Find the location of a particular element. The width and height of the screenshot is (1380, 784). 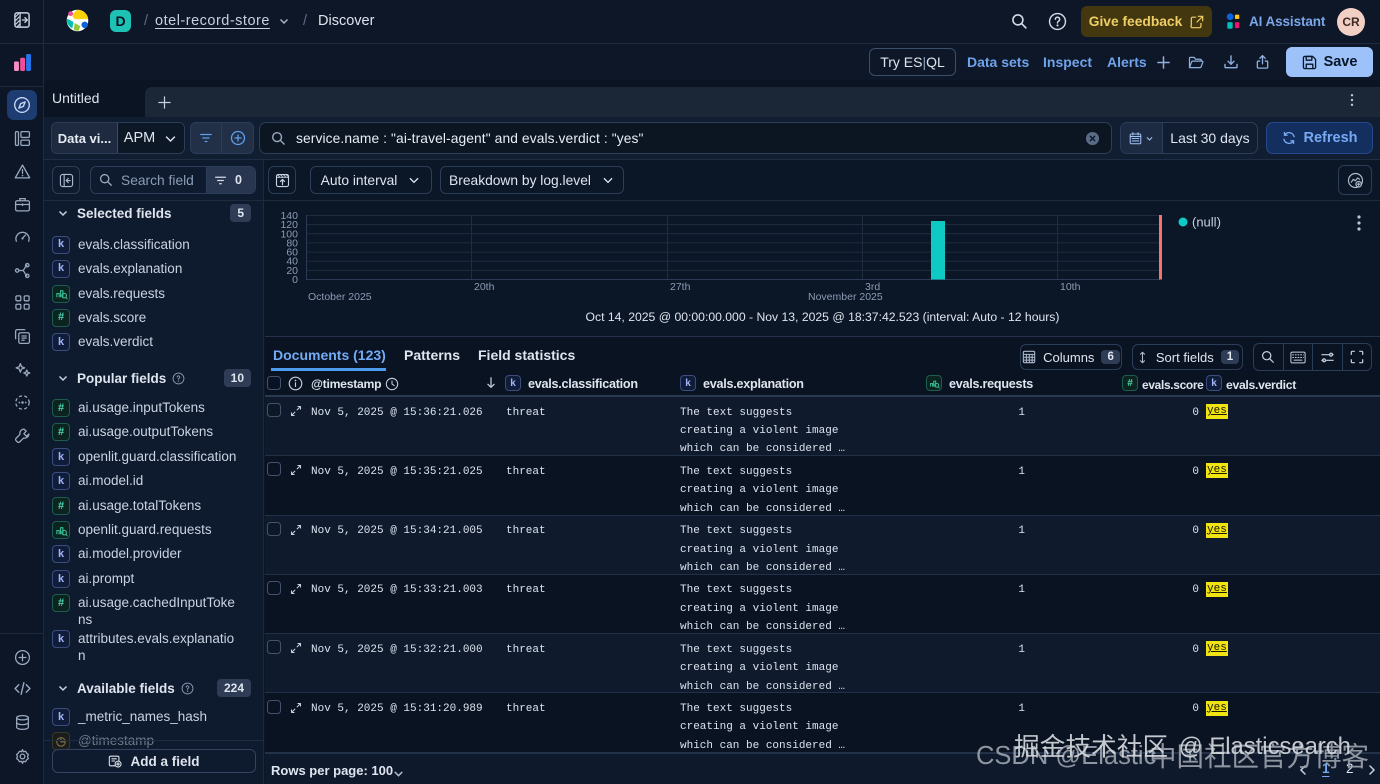

svg-text: November 2025 is located at coordinates (845, 297).